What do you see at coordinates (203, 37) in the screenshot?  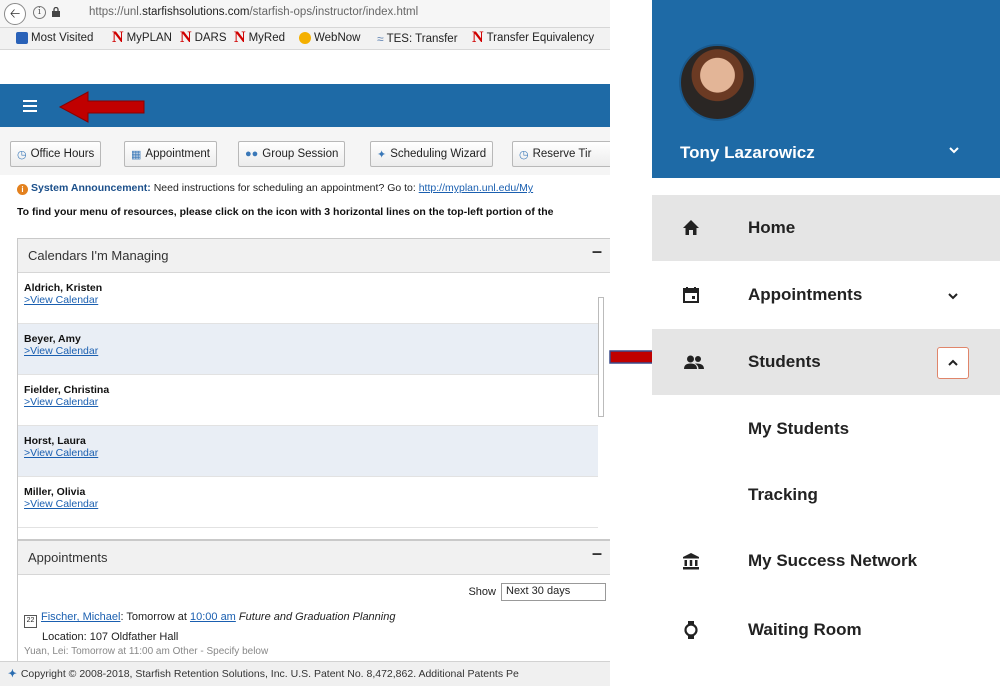 I see `bookmark-dars: N DARS` at bounding box center [203, 37].